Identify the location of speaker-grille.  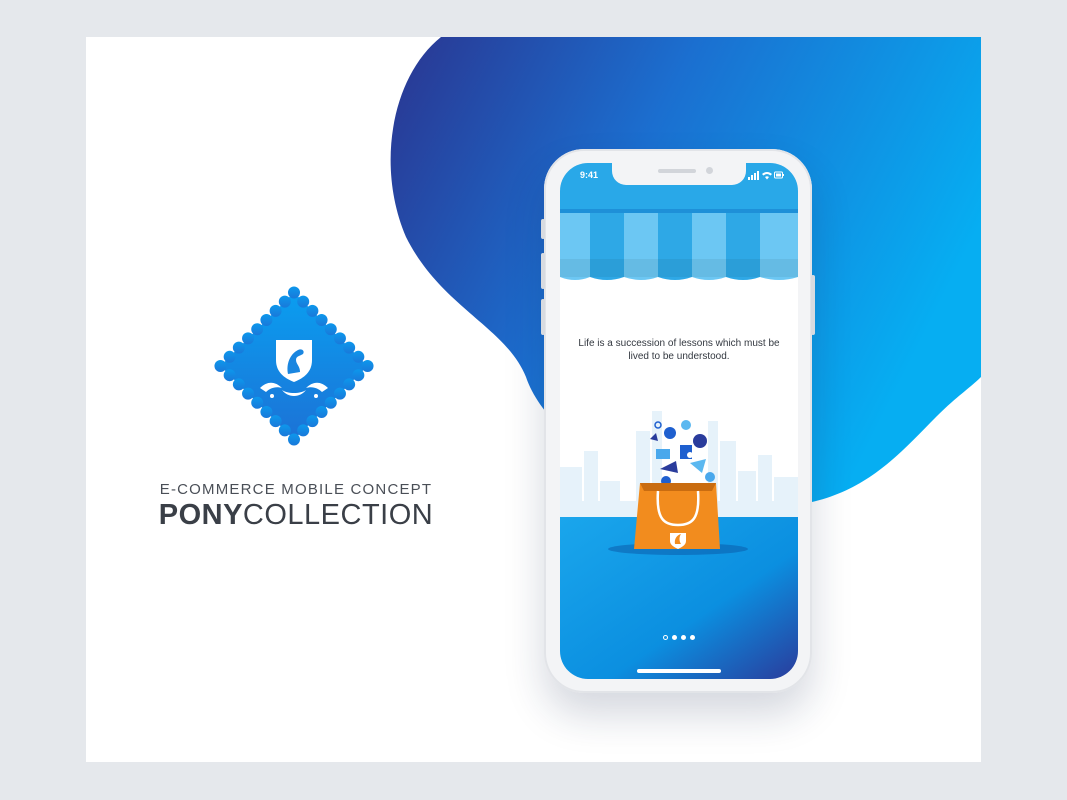
(677, 171).